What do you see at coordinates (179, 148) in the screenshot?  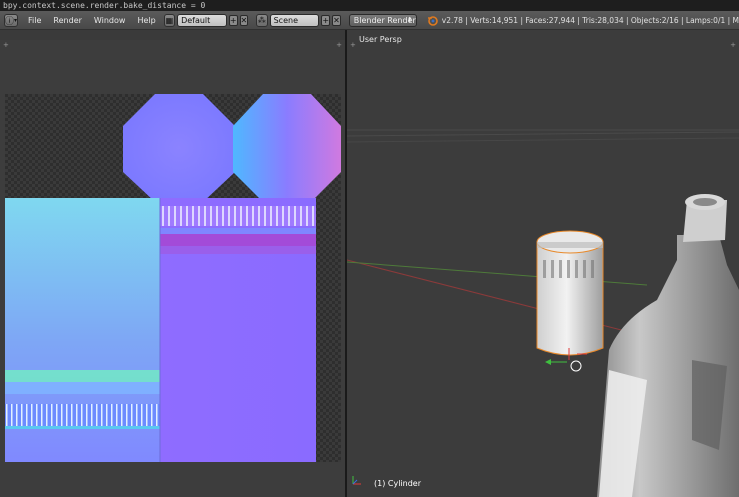 I see `uv-island-cap-top` at bounding box center [179, 148].